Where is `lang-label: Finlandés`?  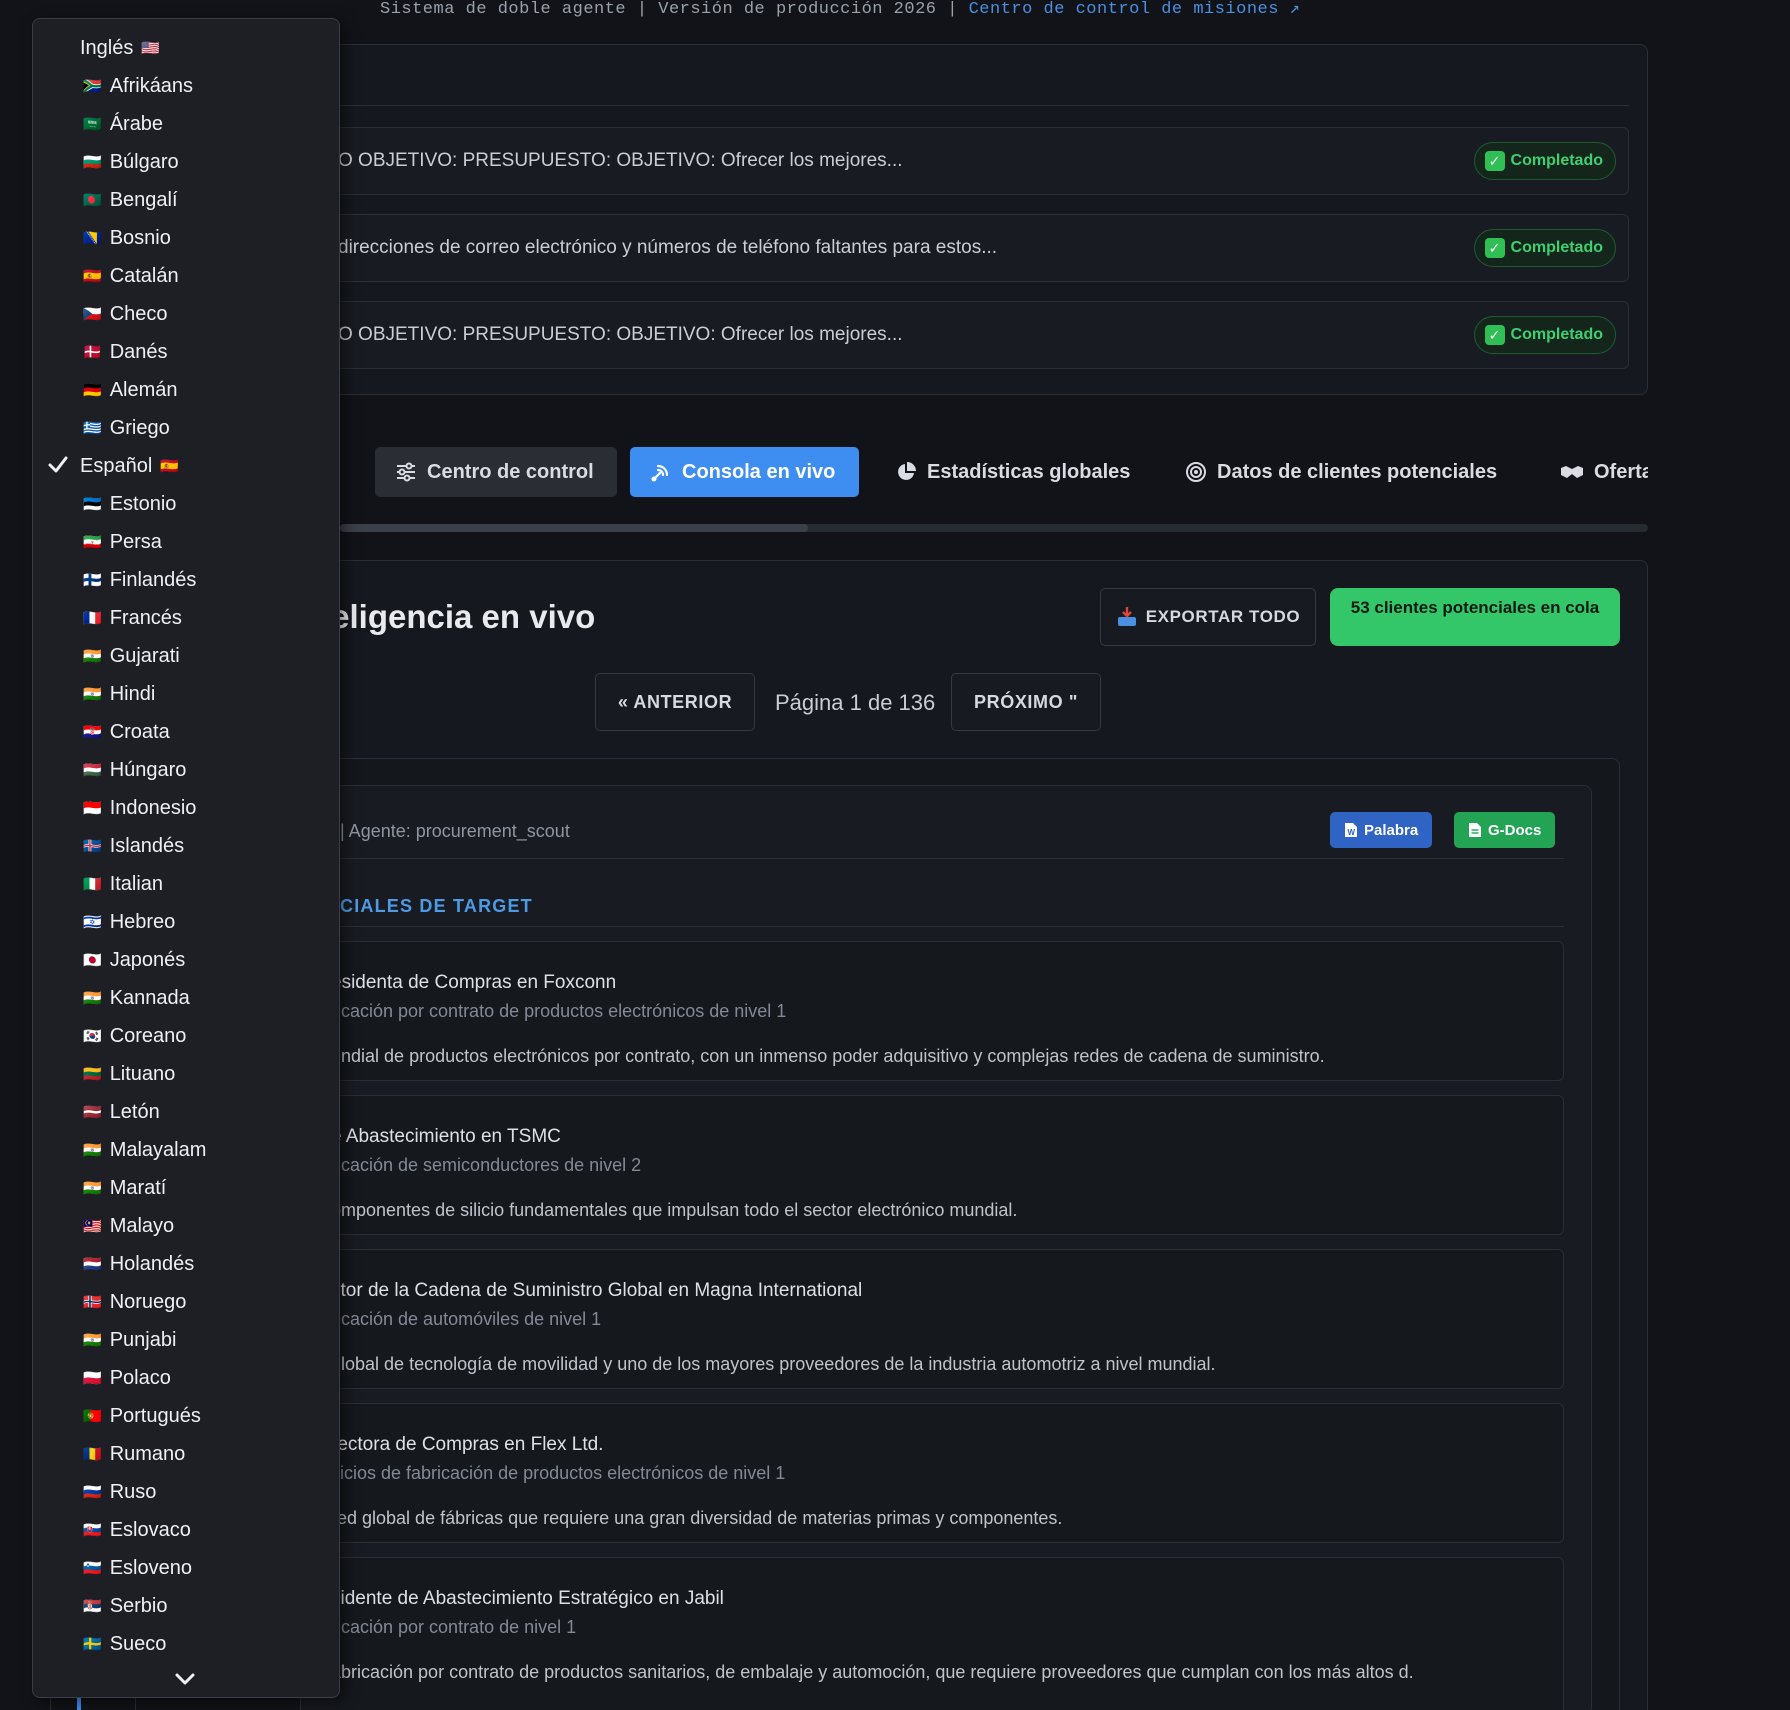 lang-label: Finlandés is located at coordinates (153, 579).